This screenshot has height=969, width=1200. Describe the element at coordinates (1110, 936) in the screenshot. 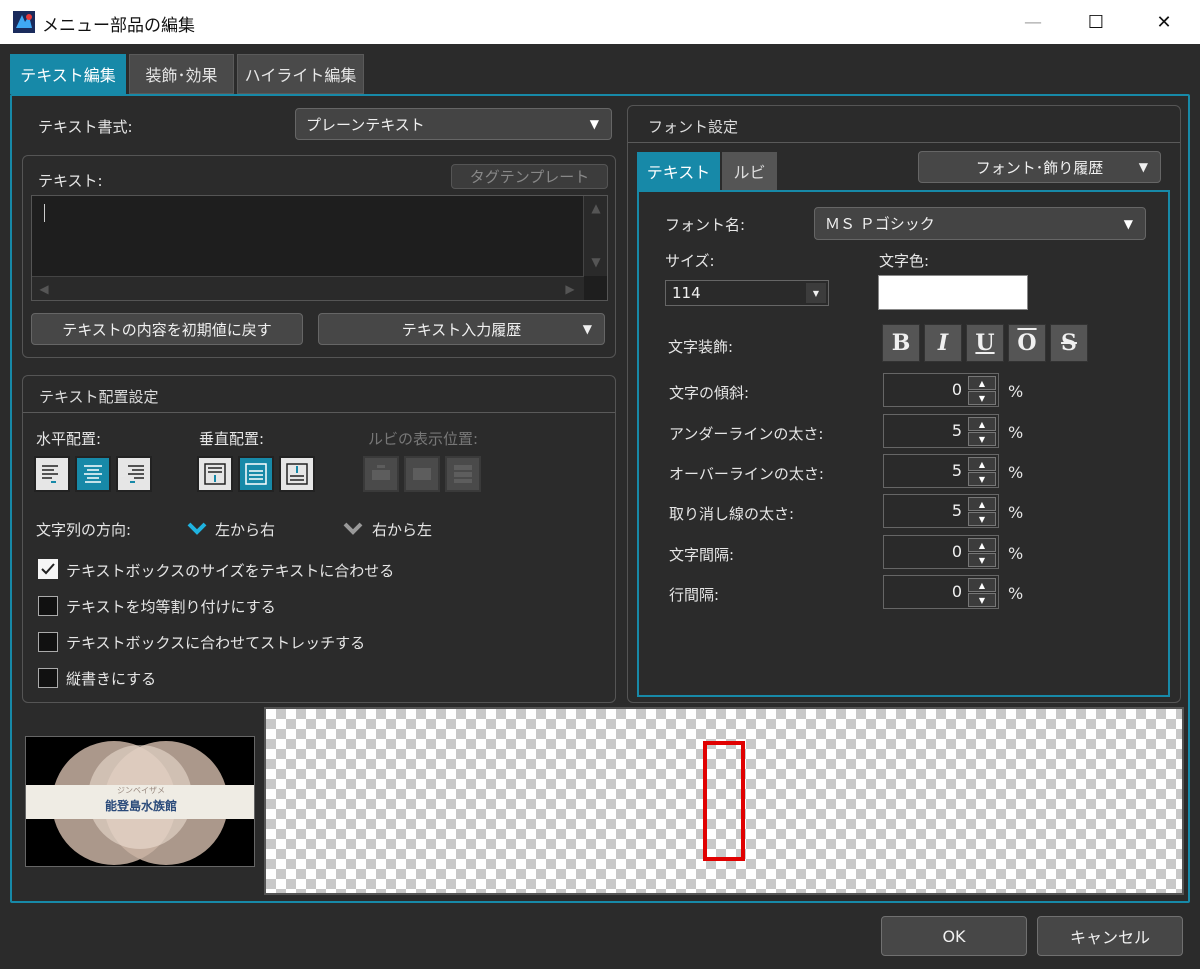

I see `cancel-button: キャンセル` at that location.